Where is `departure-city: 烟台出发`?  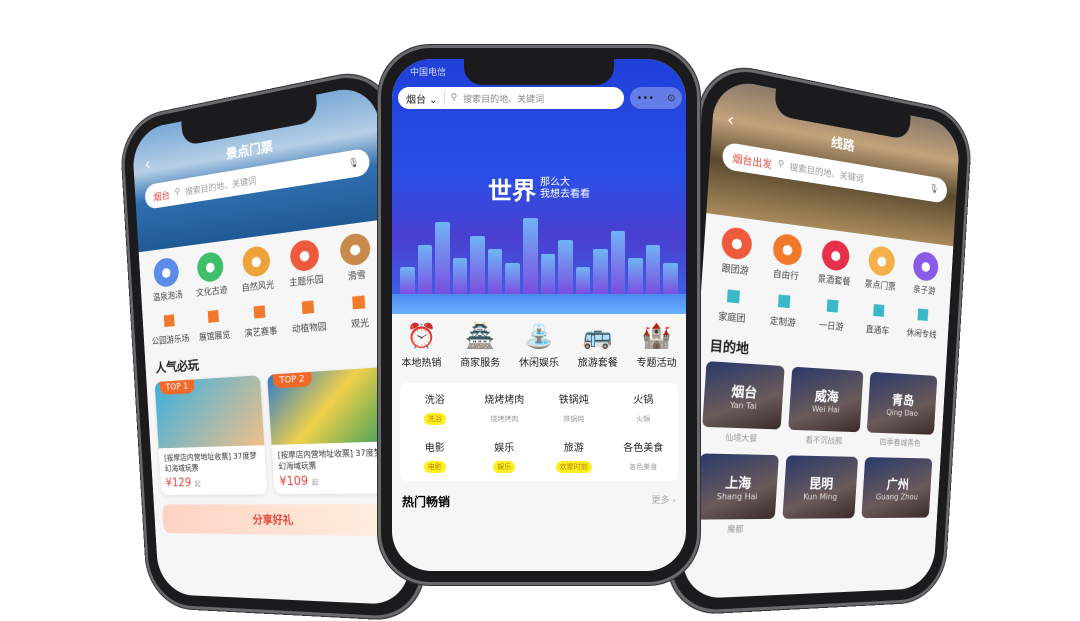
departure-city: 烟台出发 is located at coordinates (752, 160).